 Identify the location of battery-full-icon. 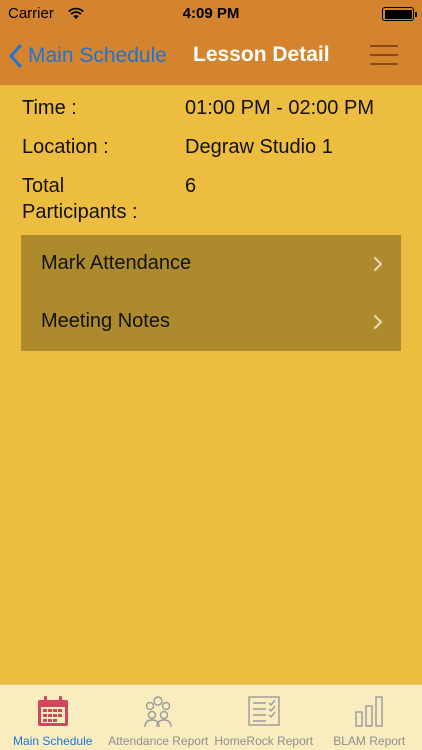
(399, 14).